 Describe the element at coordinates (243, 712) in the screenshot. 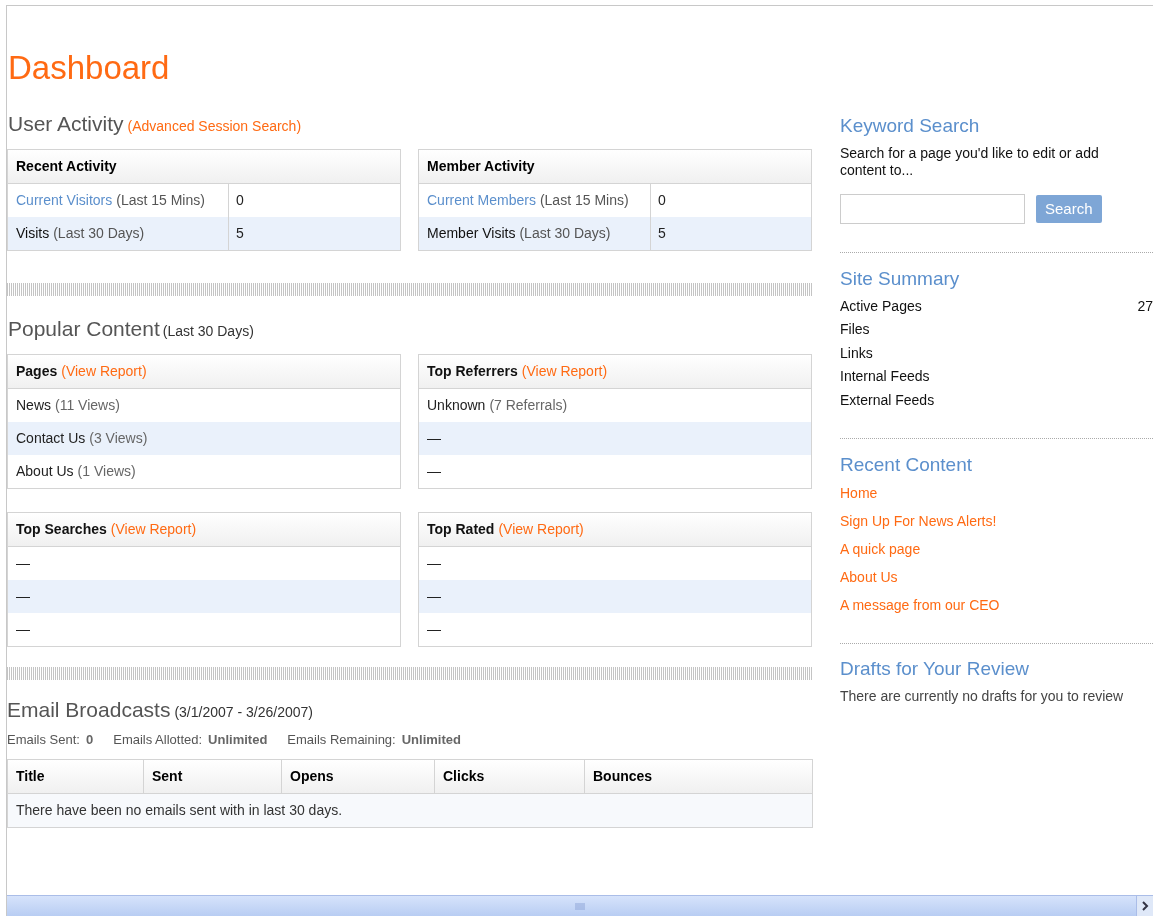

I see `date-range: (3/1/2007 - 3/26/2007)` at that location.